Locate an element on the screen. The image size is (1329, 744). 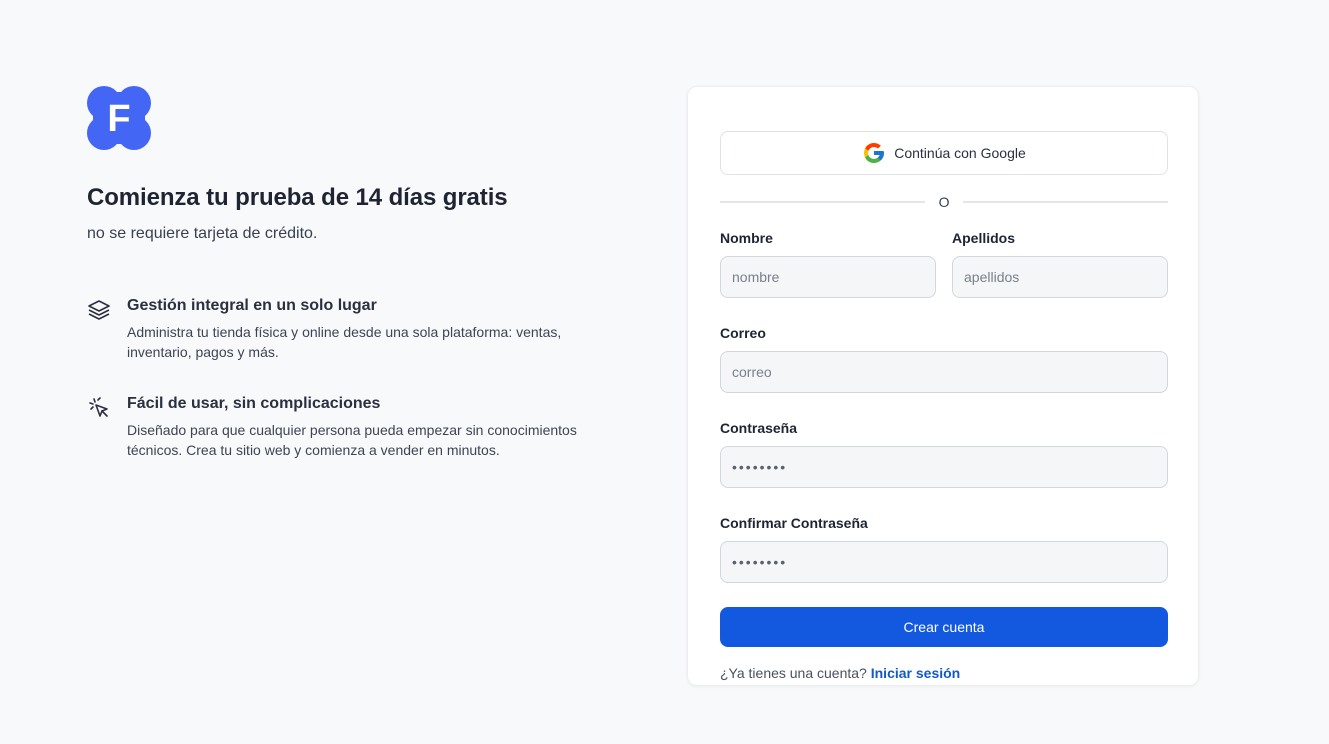
password-group: Contraseña is located at coordinates (944, 453).